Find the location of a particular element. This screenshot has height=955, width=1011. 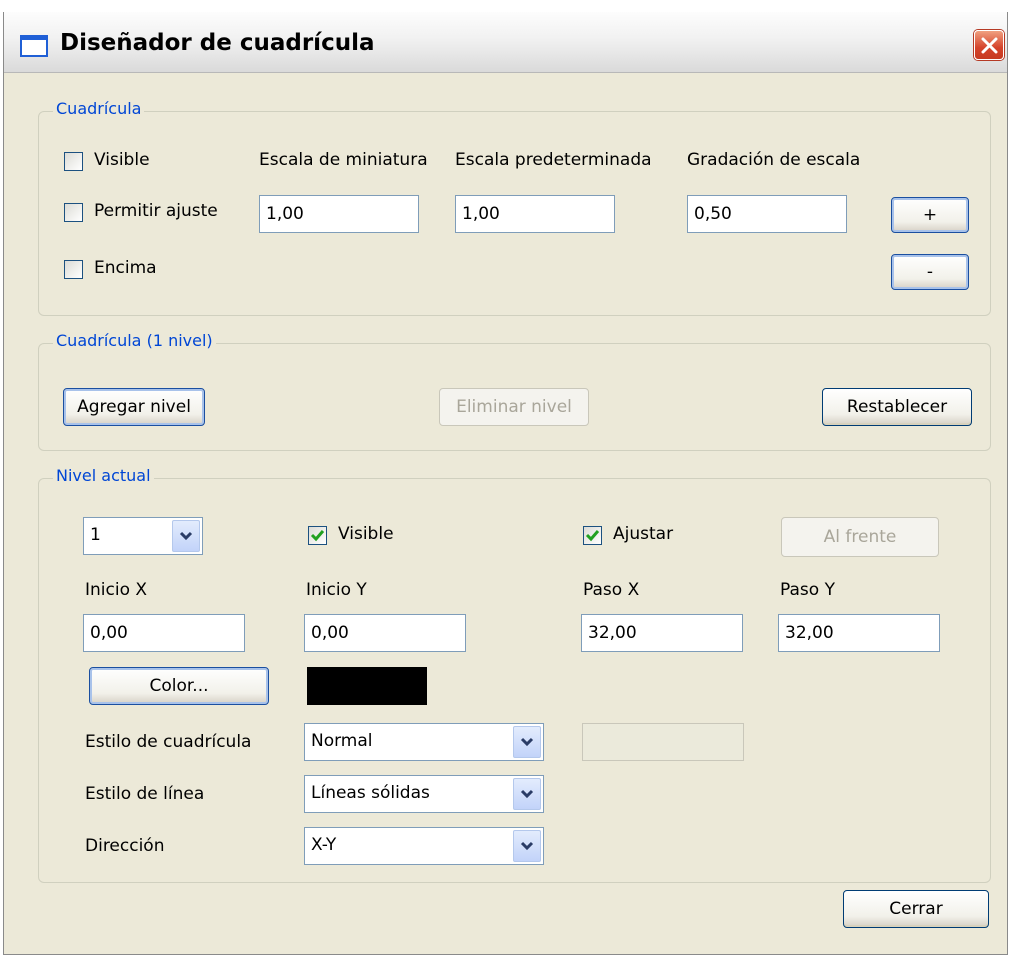

adjust-checkbox is located at coordinates (592, 535).